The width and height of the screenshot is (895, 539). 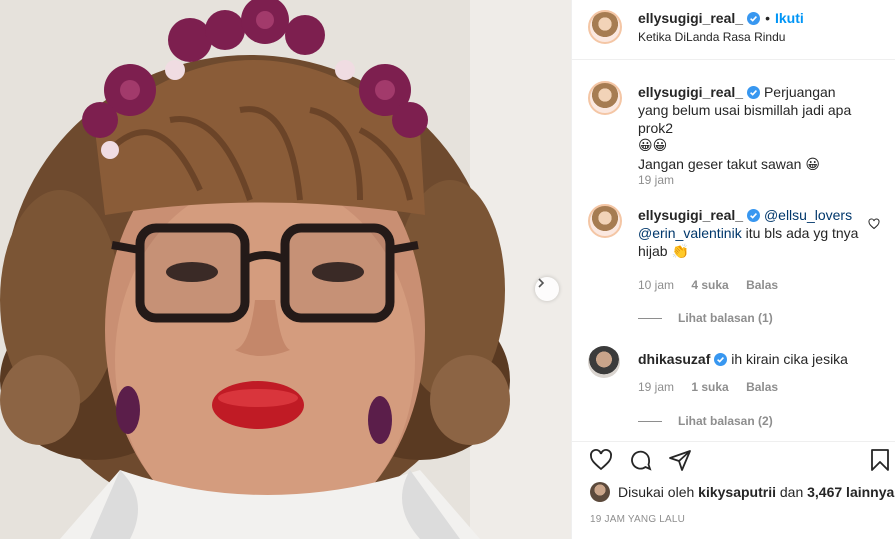 I want to click on next-photo-button, so click(x=547, y=289).